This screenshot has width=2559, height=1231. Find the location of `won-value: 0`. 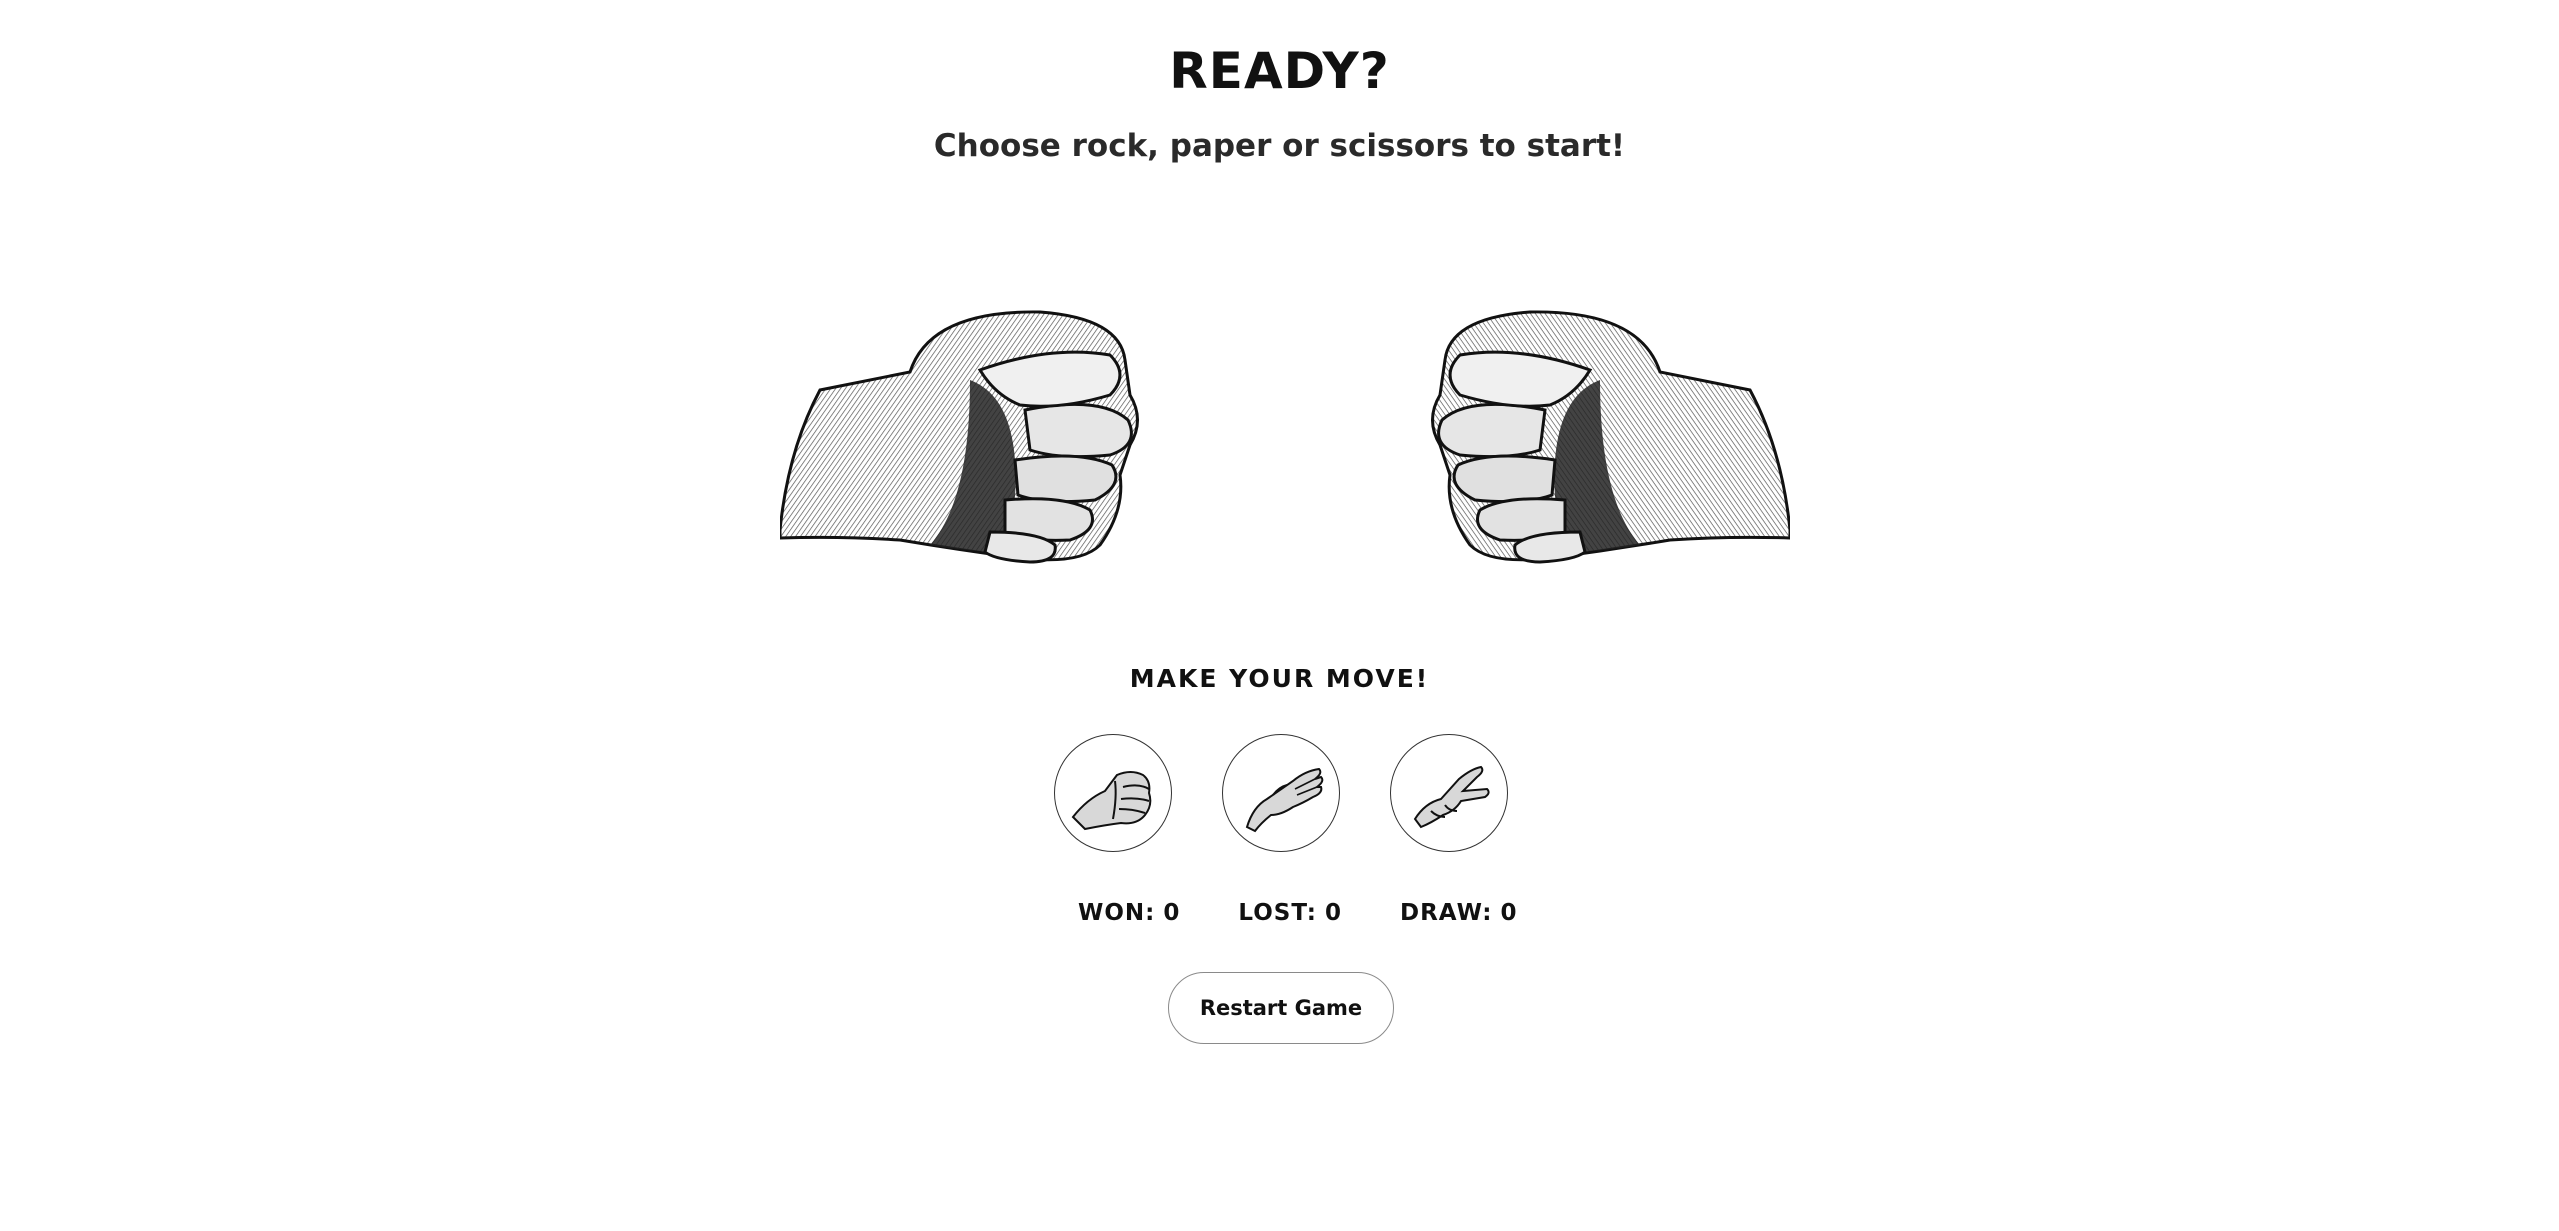

won-value: 0 is located at coordinates (1172, 913).